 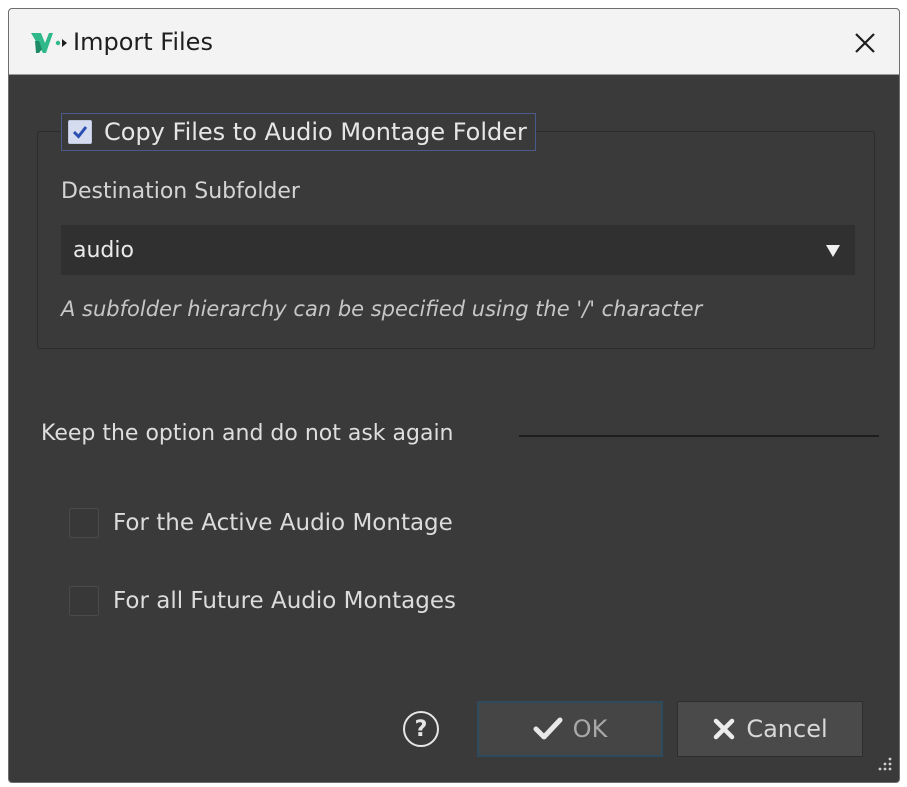 What do you see at coordinates (570, 729) in the screenshot?
I see `ok-button: OK` at bounding box center [570, 729].